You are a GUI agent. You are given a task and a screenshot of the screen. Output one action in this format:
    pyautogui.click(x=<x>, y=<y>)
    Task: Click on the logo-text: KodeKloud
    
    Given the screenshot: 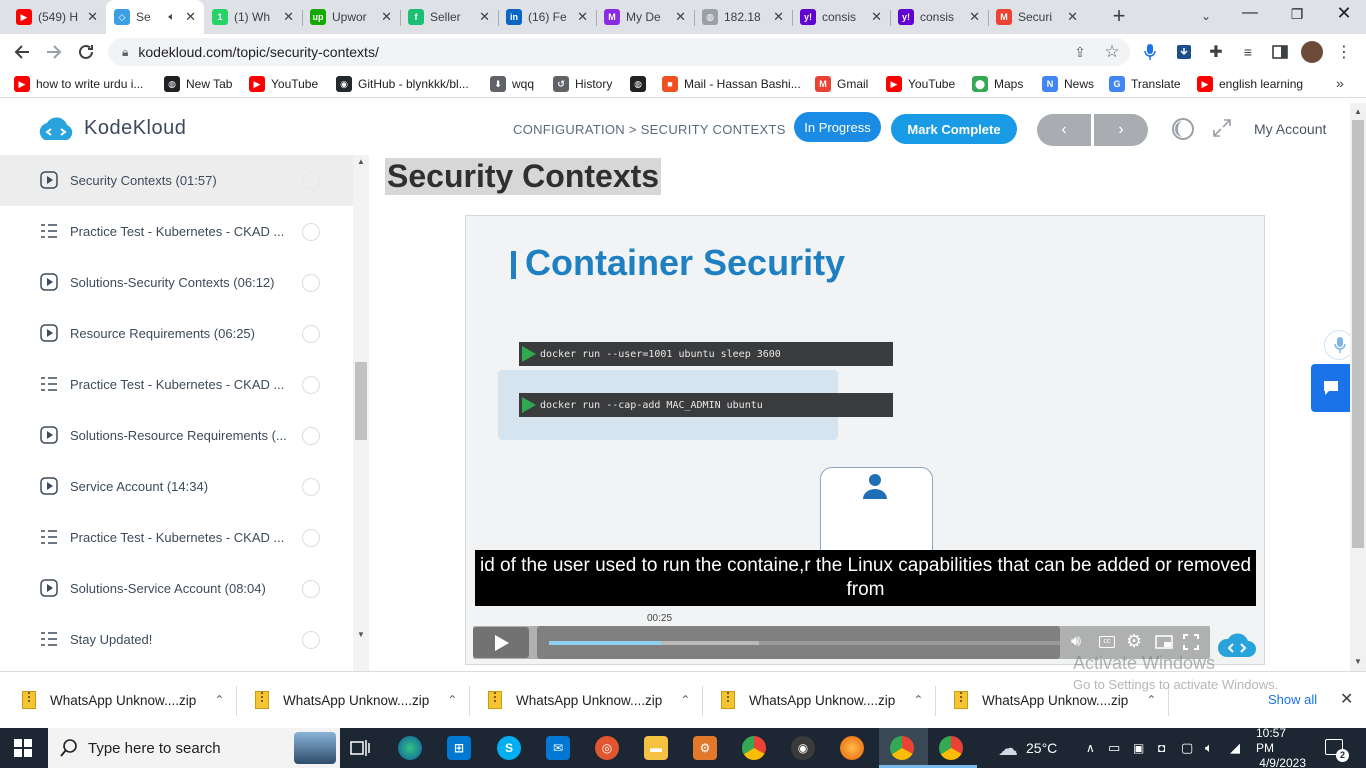 What is the action you would take?
    pyautogui.click(x=135, y=128)
    